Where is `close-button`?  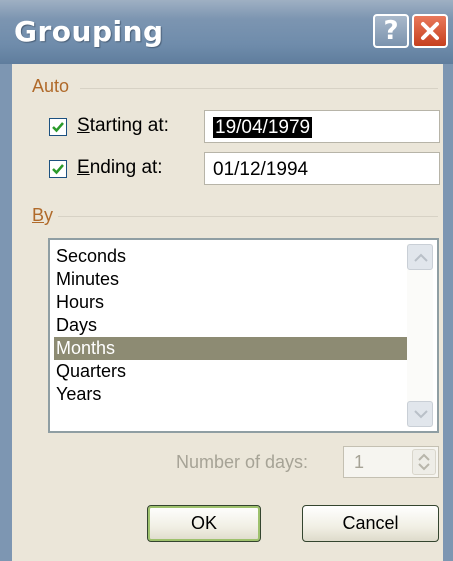
close-button is located at coordinates (430, 31).